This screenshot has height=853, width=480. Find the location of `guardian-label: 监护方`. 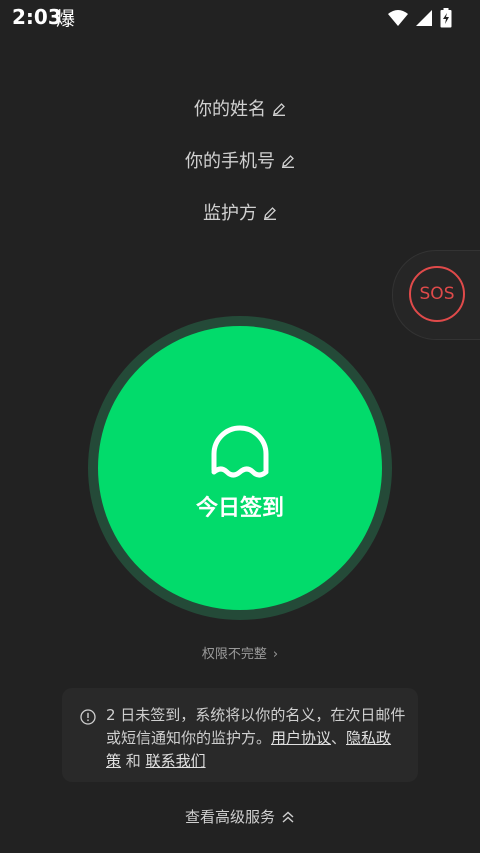

guardian-label: 监护方 is located at coordinates (230, 213).